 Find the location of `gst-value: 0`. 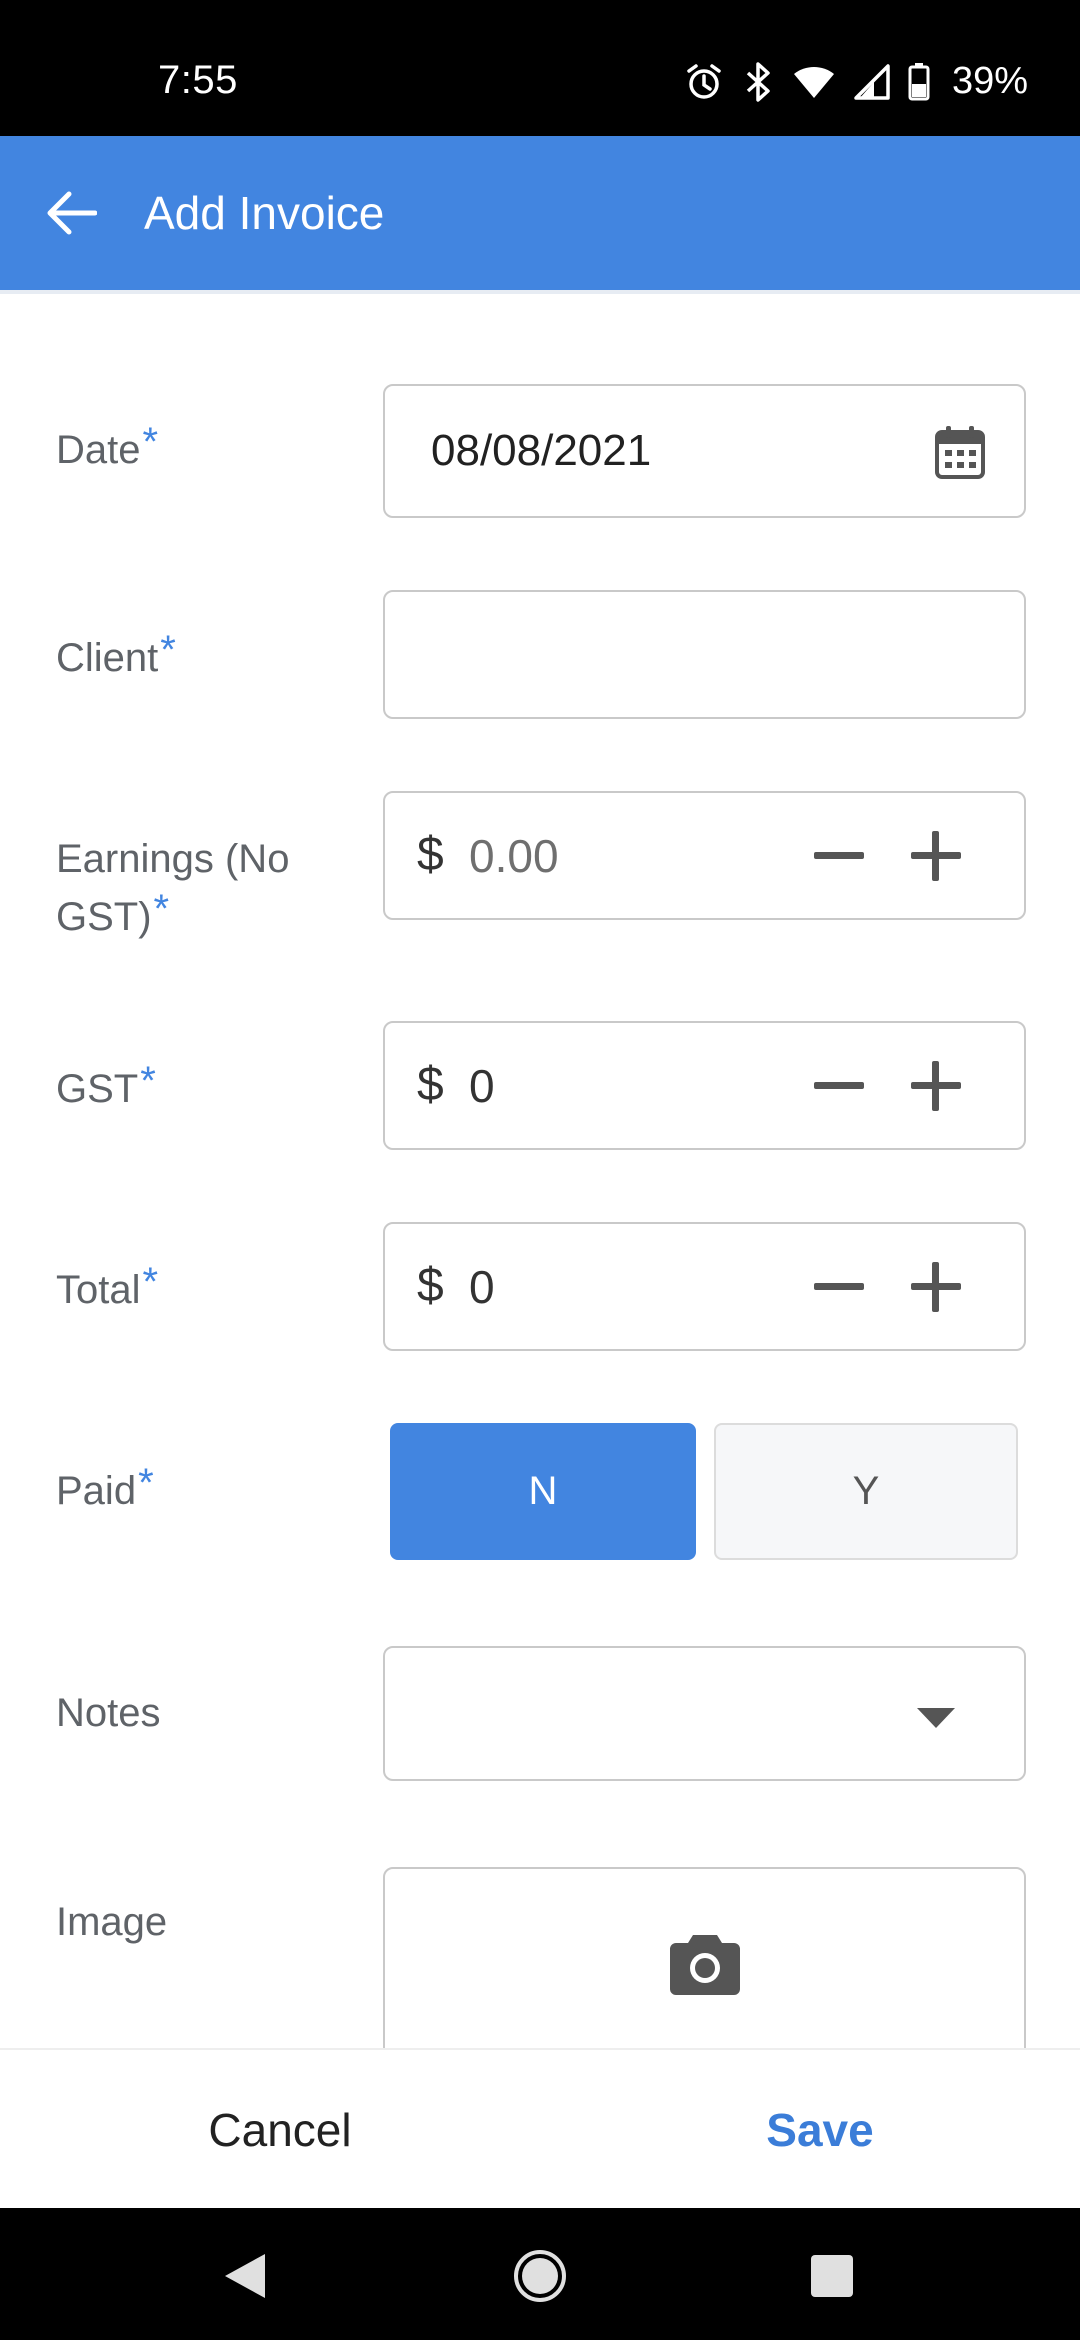

gst-value: 0 is located at coordinates (482, 1086).